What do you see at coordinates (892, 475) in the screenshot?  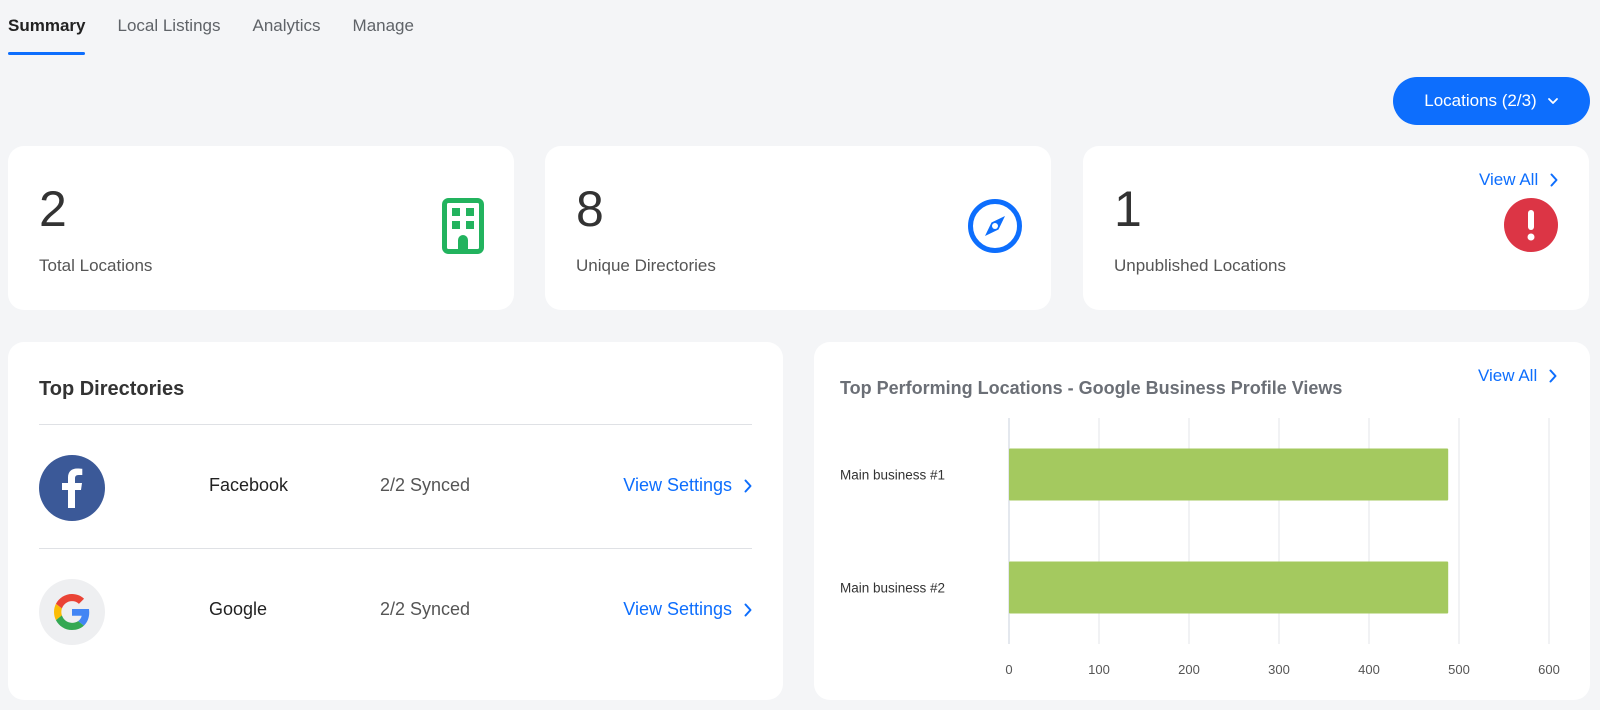 I see `y-category-label: Main business #1` at bounding box center [892, 475].